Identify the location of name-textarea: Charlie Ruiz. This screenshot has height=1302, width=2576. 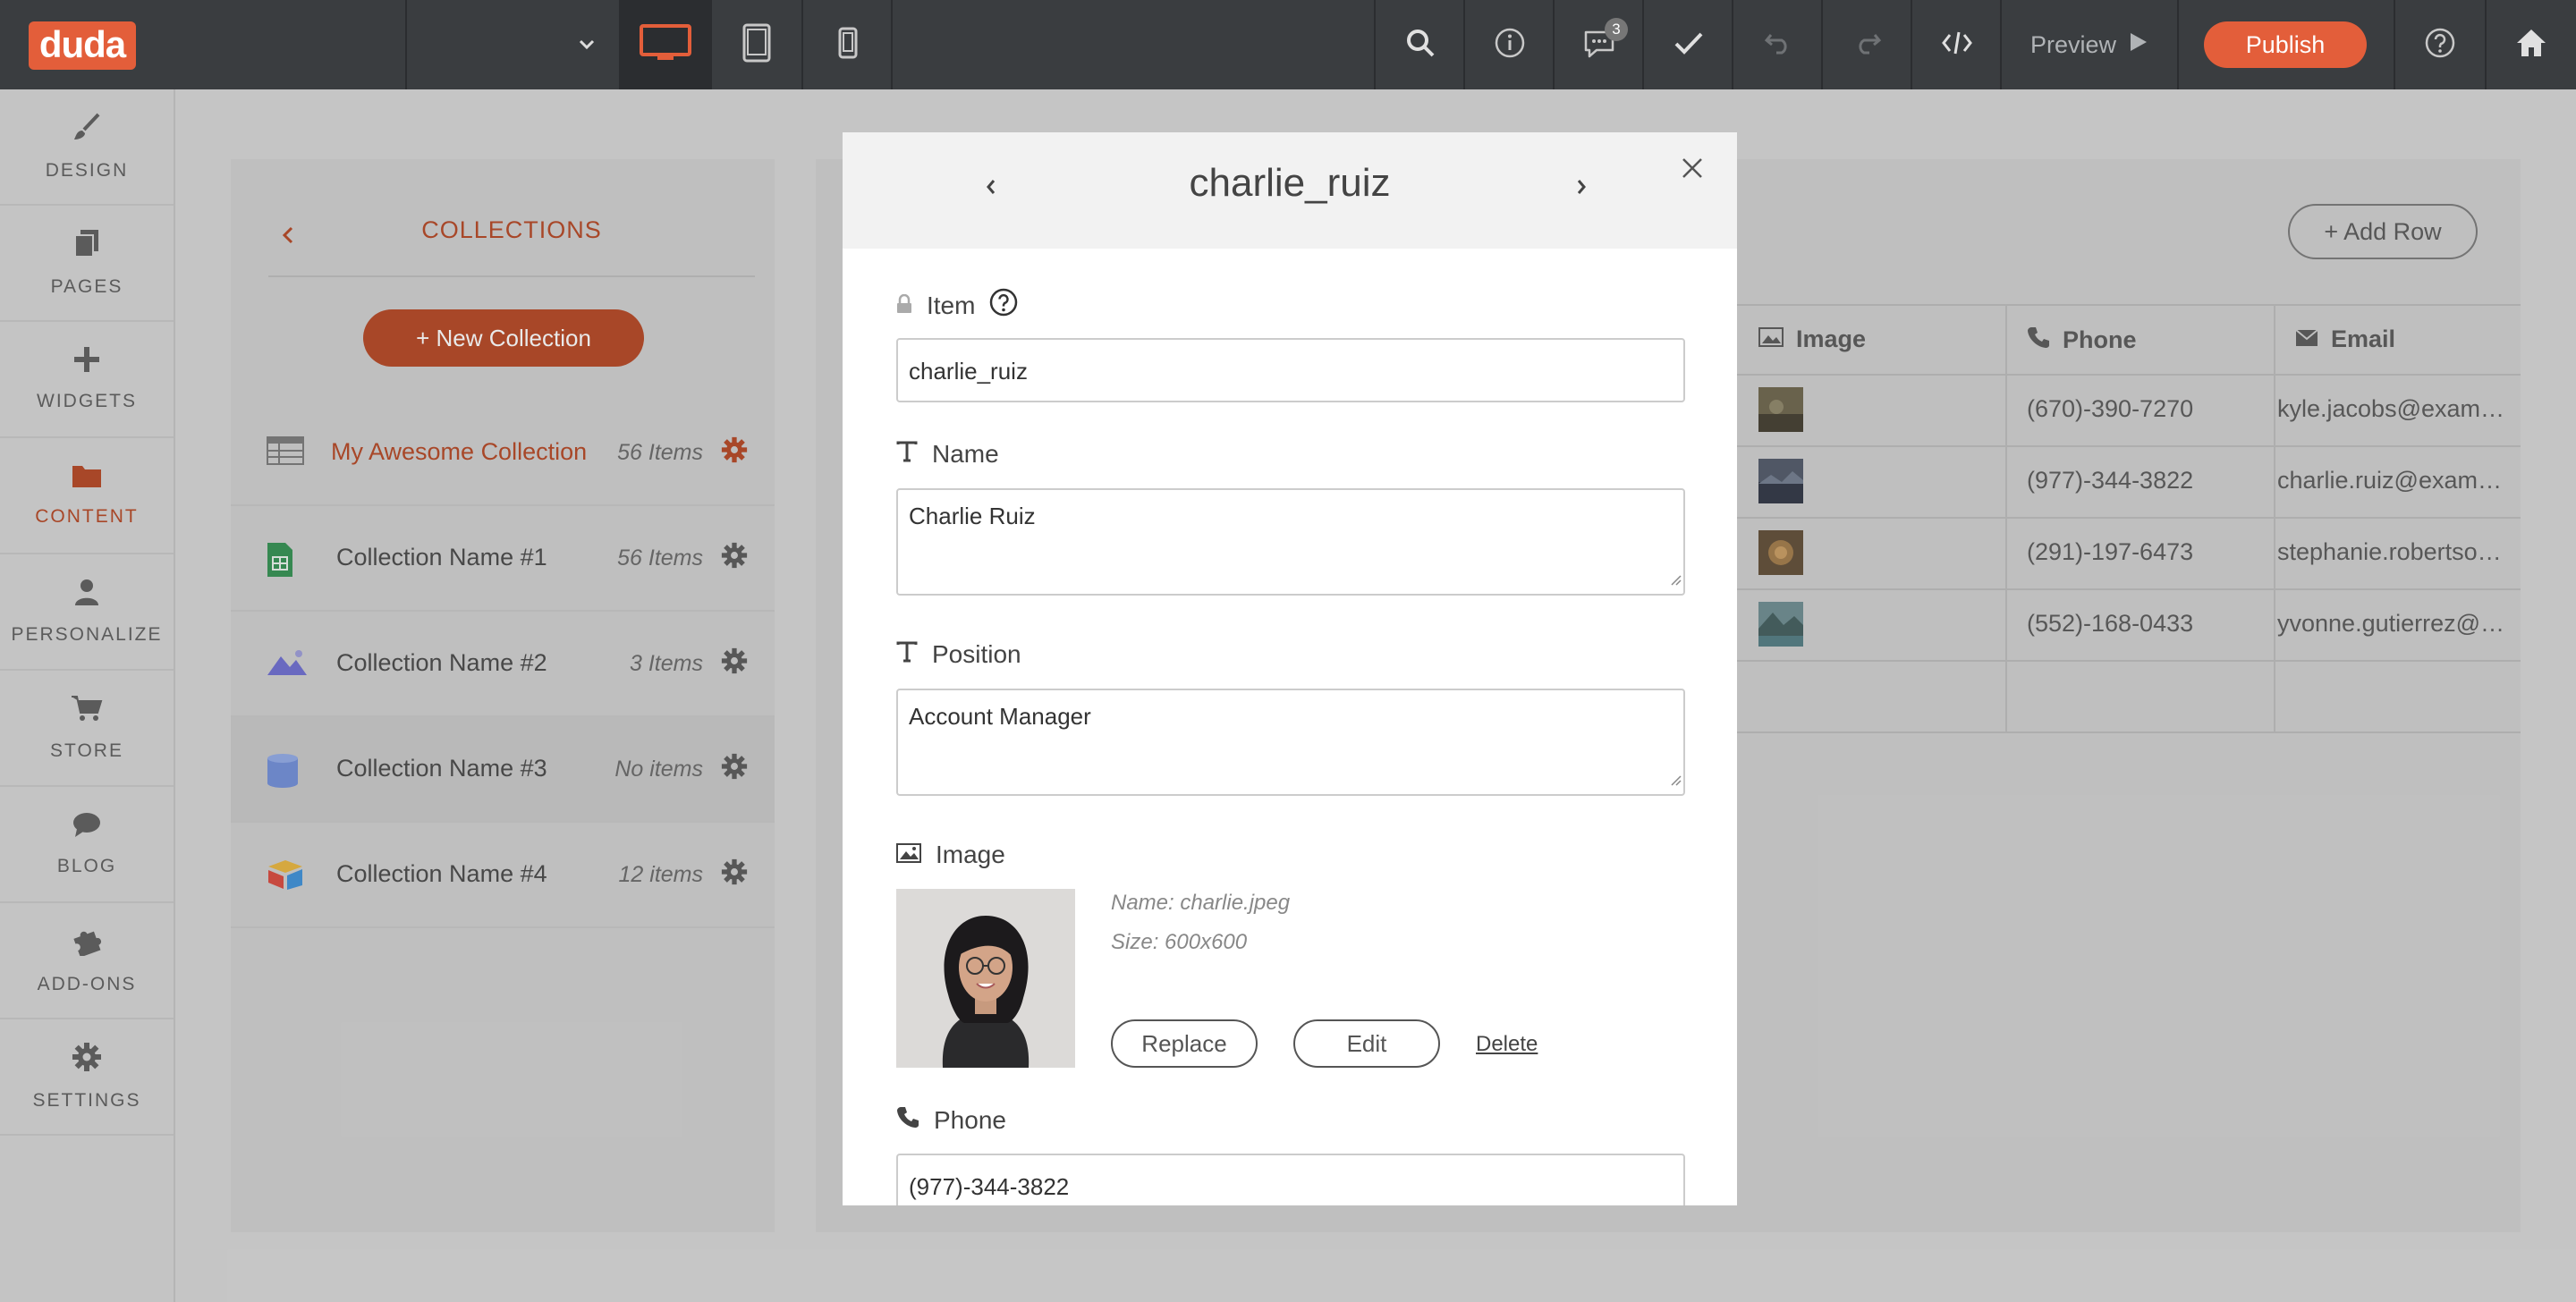
(1290, 542).